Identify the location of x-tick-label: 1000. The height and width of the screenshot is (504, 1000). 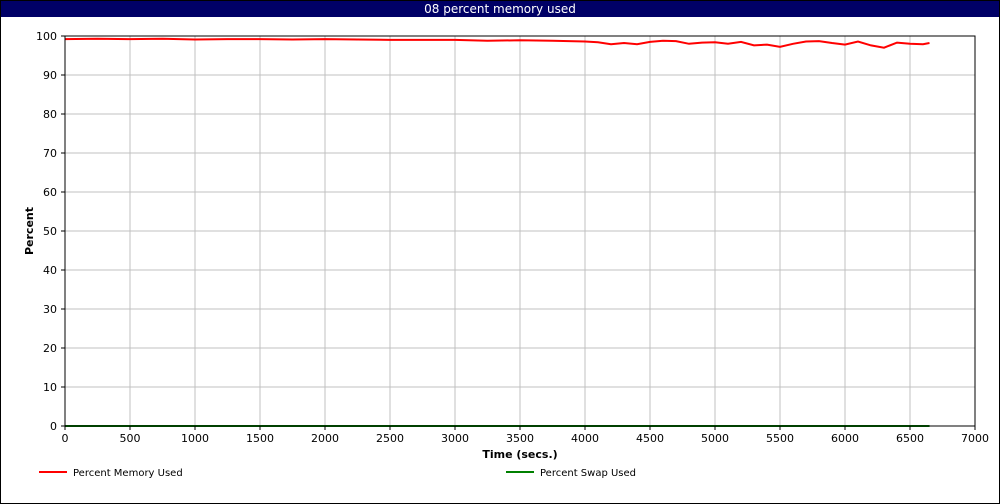
(195, 438).